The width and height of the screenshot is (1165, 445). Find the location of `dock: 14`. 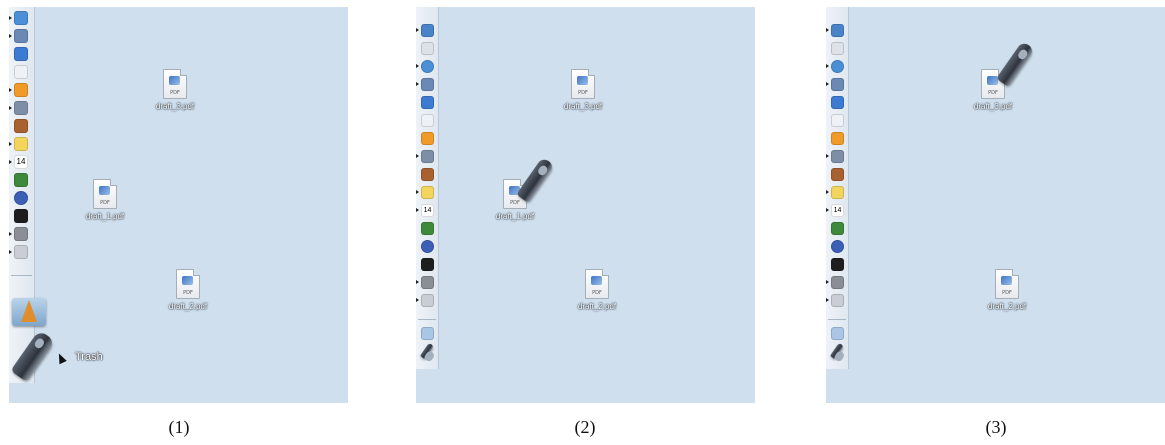

dock: 14 is located at coordinates (427, 188).